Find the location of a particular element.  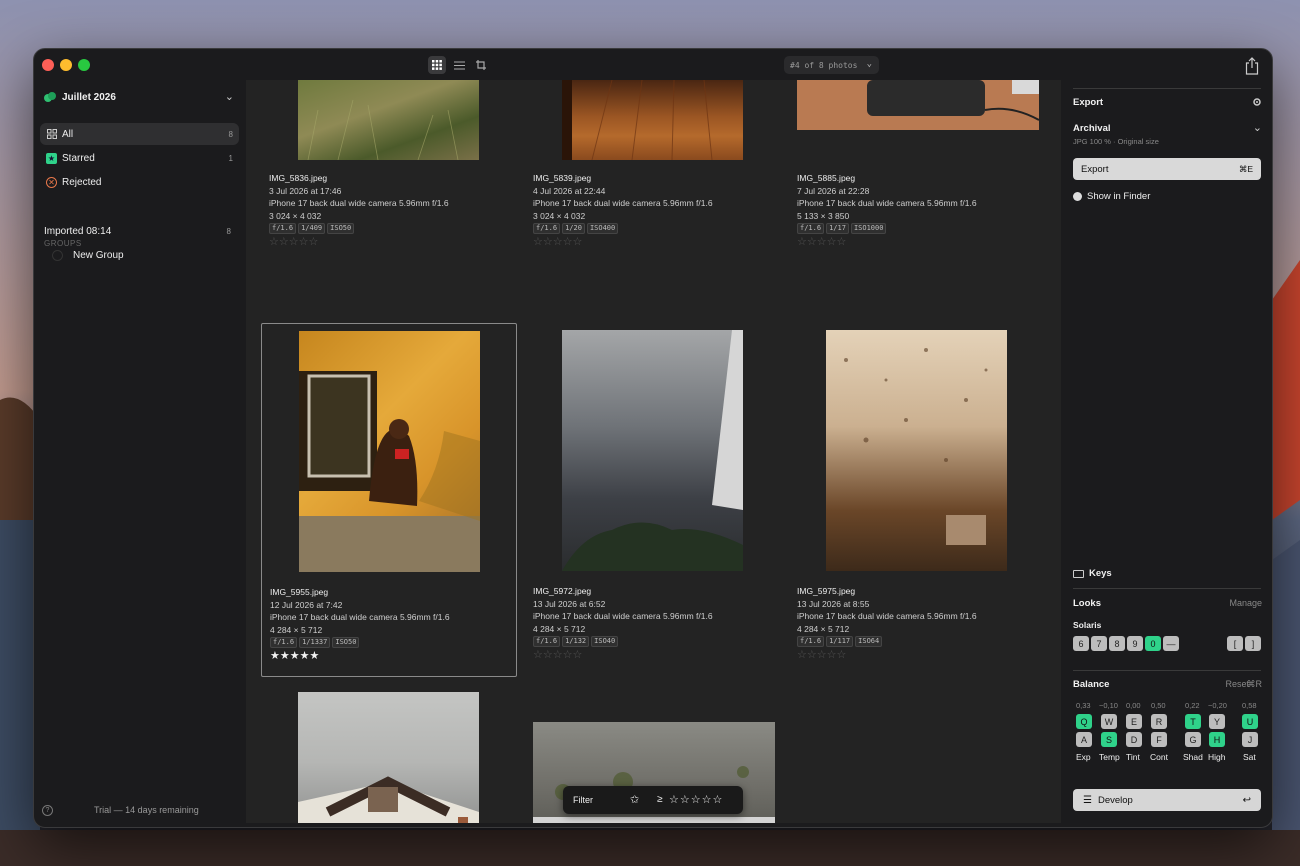

shadows-down-key: G is located at coordinates (1193, 739).